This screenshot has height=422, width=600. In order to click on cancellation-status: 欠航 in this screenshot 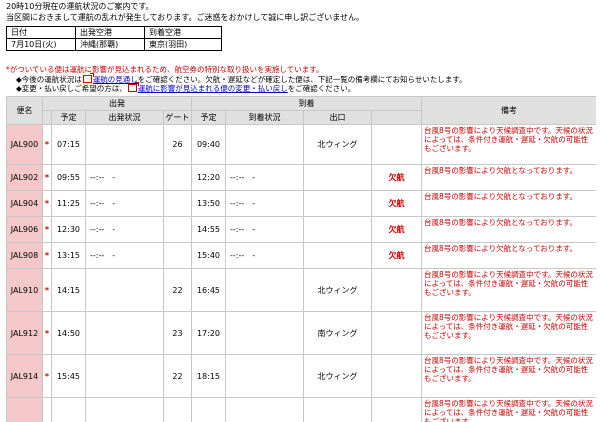, I will do `click(396, 229)`.